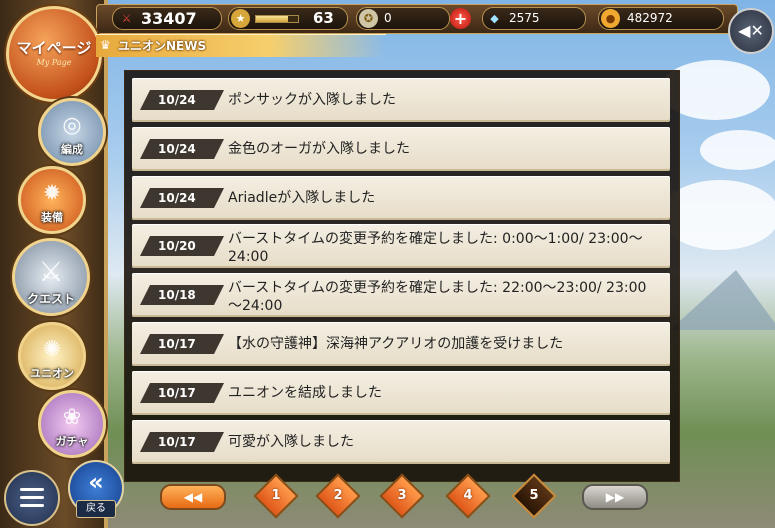  I want to click on nav-formation-label: 編成, so click(72, 149).